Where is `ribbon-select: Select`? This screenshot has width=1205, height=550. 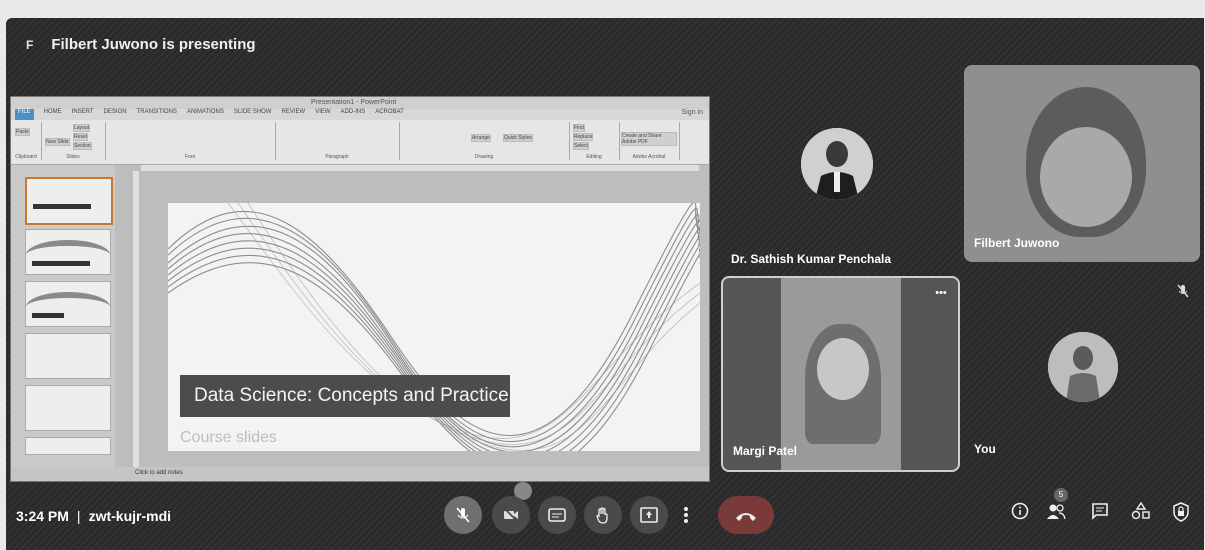 ribbon-select: Select is located at coordinates (581, 146).